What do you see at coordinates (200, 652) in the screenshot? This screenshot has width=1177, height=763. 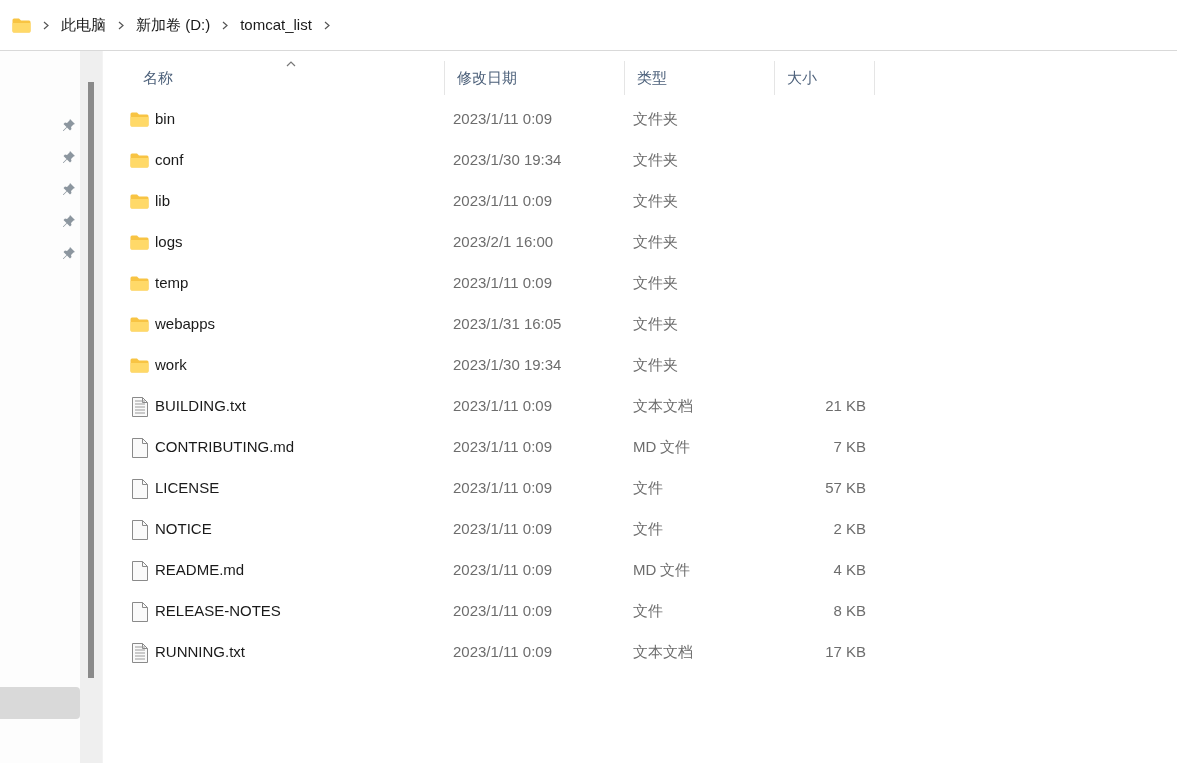 I see `file-name: RUNNING.txt` at bounding box center [200, 652].